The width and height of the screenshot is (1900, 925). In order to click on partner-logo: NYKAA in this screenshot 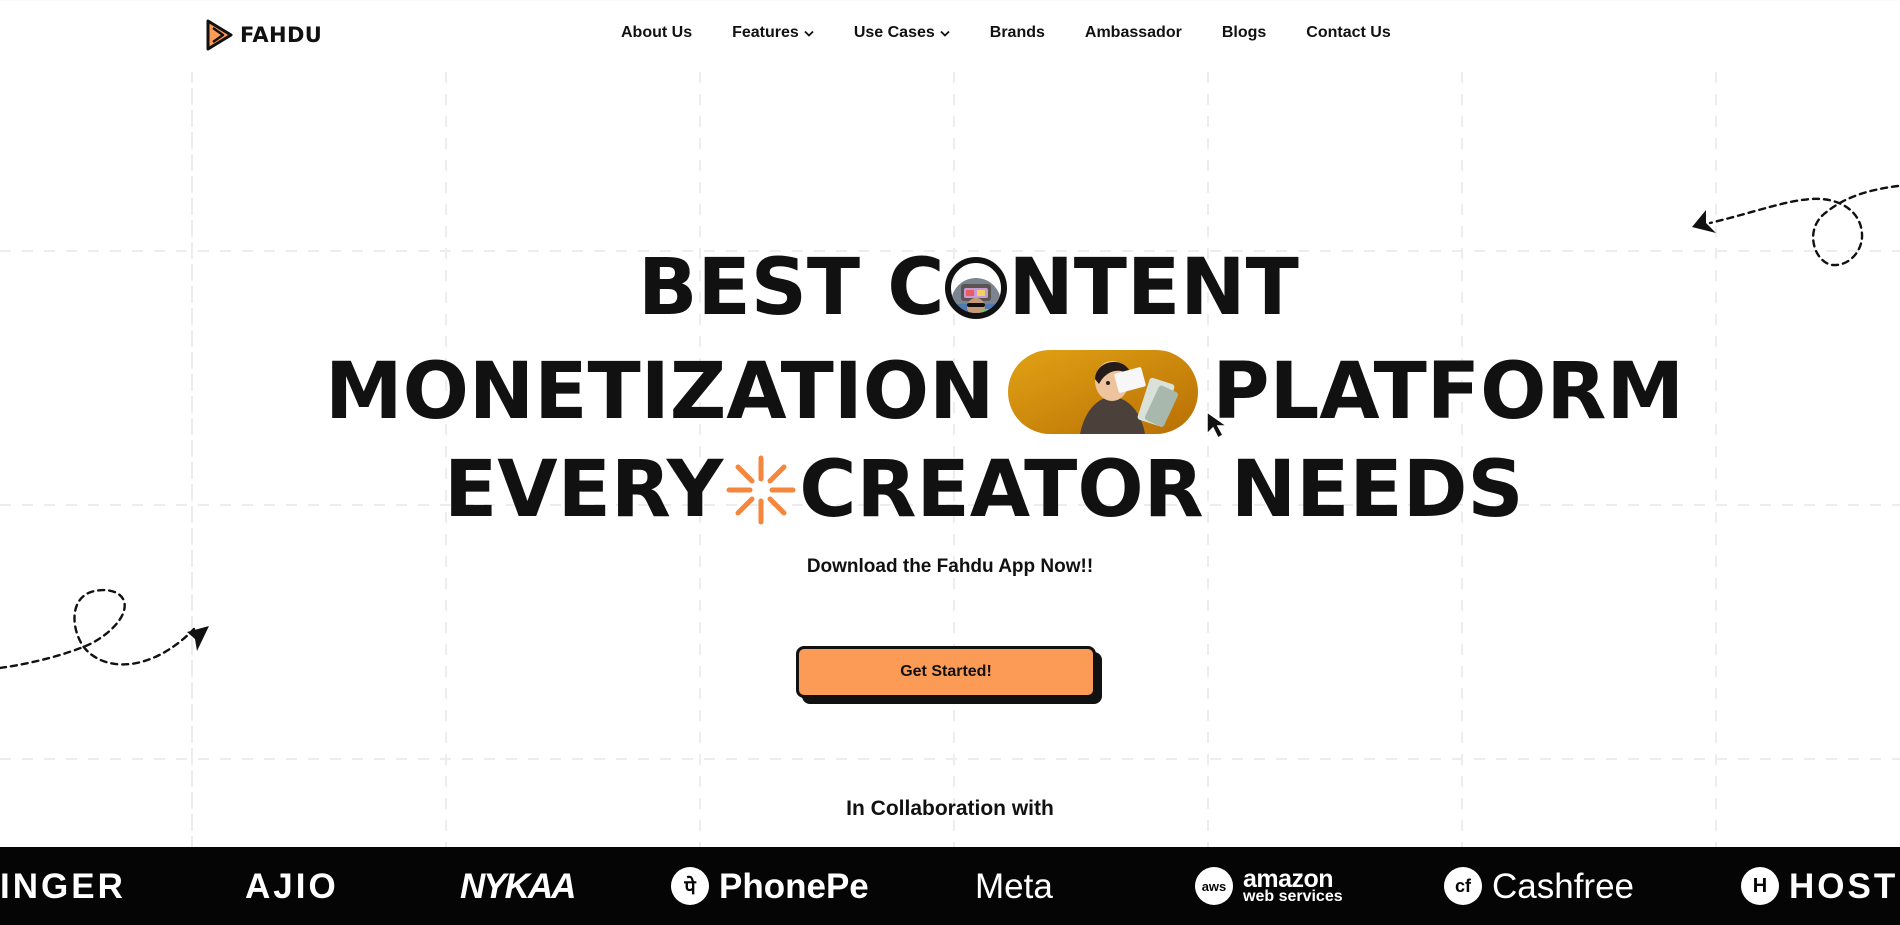, I will do `click(518, 886)`.